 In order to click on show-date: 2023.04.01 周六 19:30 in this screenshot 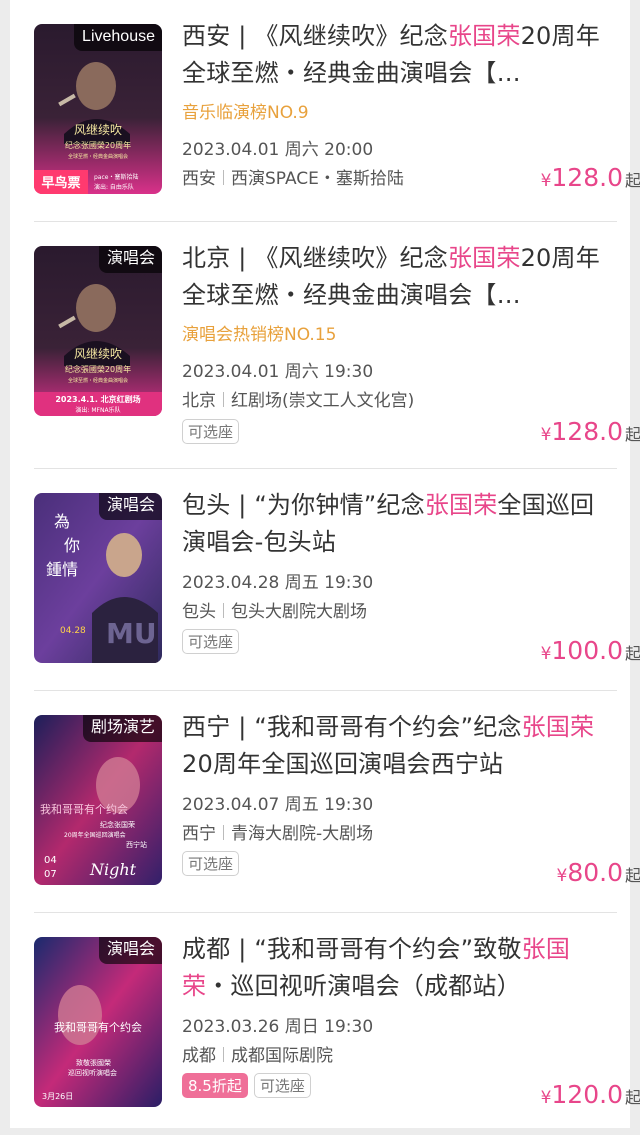, I will do `click(278, 372)`.